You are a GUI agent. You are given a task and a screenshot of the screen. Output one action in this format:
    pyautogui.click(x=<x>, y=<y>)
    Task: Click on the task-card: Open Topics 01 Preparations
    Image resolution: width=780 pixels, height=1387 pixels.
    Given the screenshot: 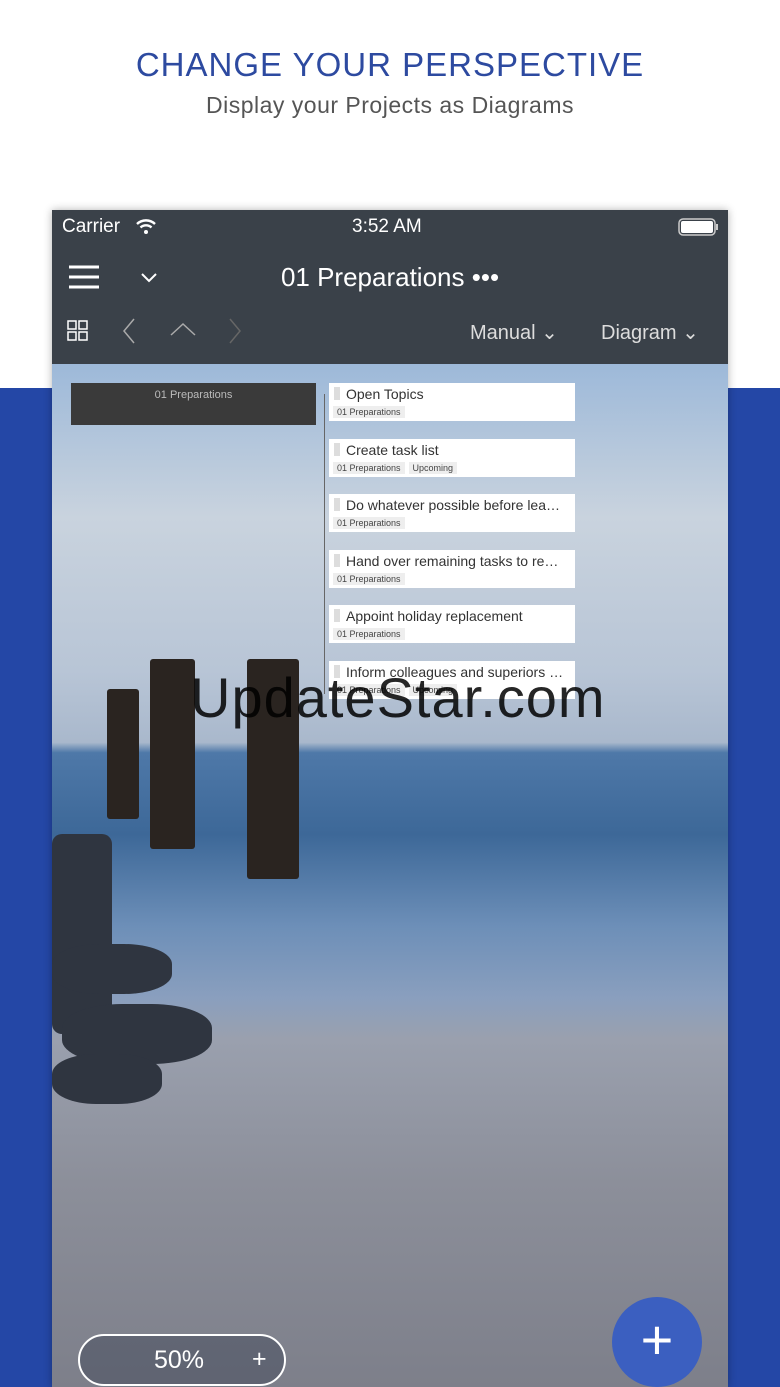 What is the action you would take?
    pyautogui.click(x=452, y=402)
    